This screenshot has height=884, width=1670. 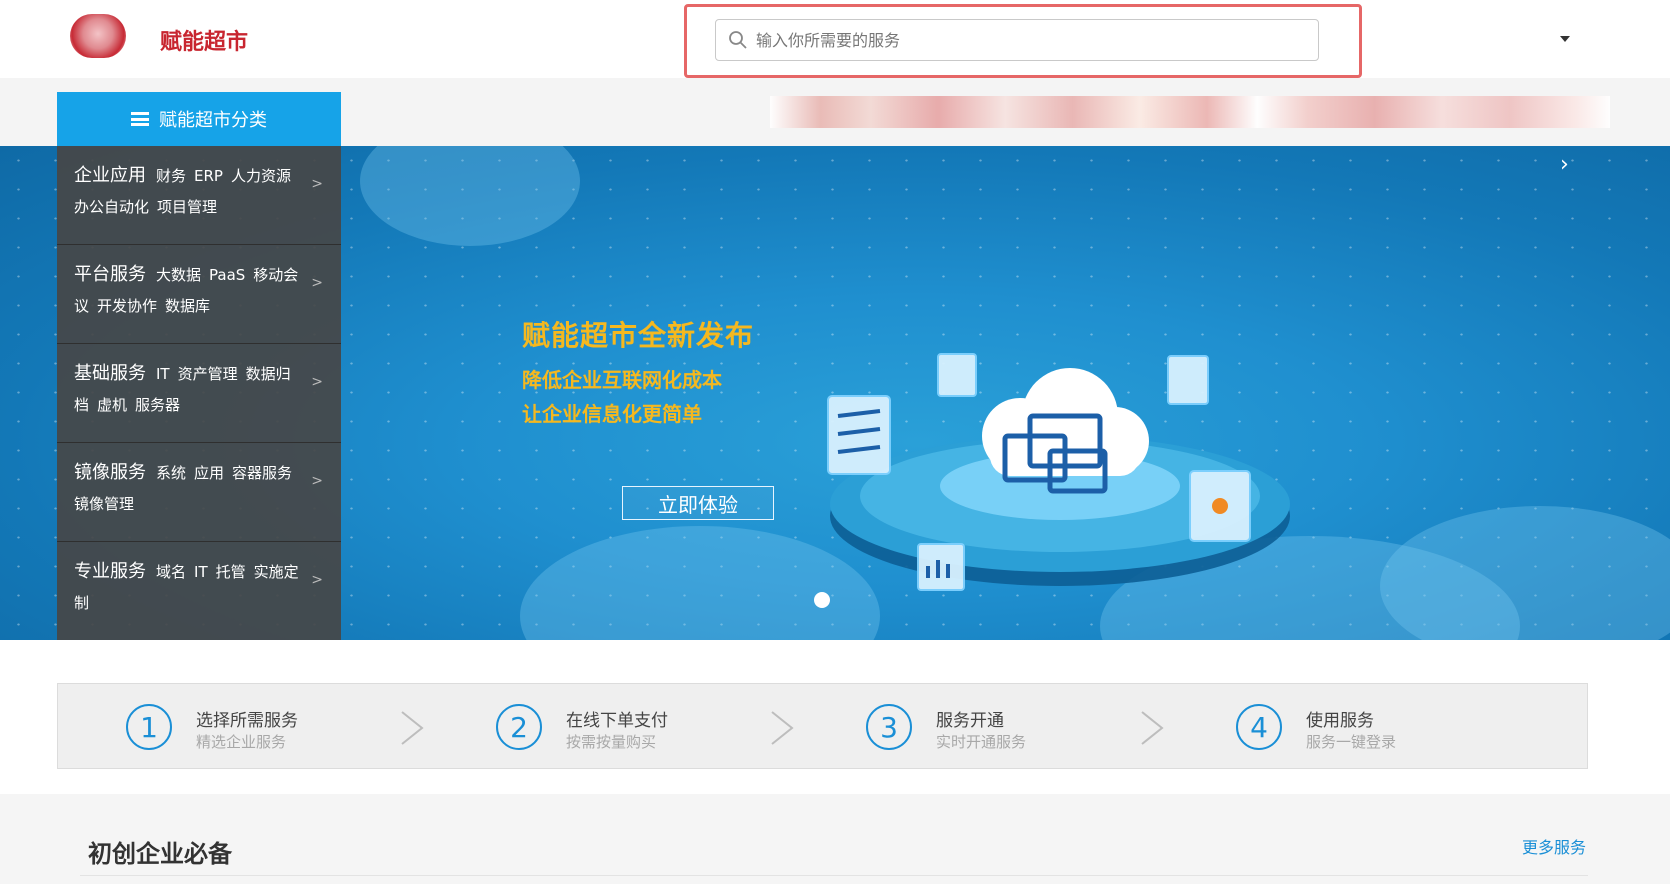 What do you see at coordinates (171, 473) in the screenshot?
I see `category-sub-link: 系统` at bounding box center [171, 473].